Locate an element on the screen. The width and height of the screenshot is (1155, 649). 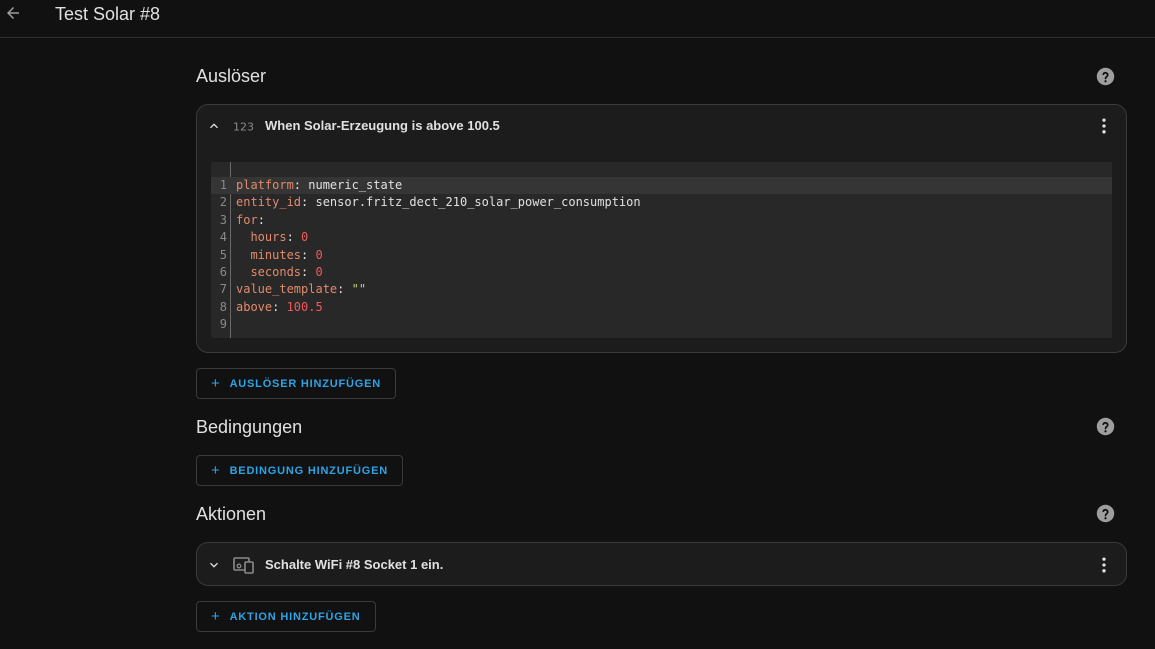
action-card: Schalte WiFi #8 Socket 1 ein. is located at coordinates (661, 564).